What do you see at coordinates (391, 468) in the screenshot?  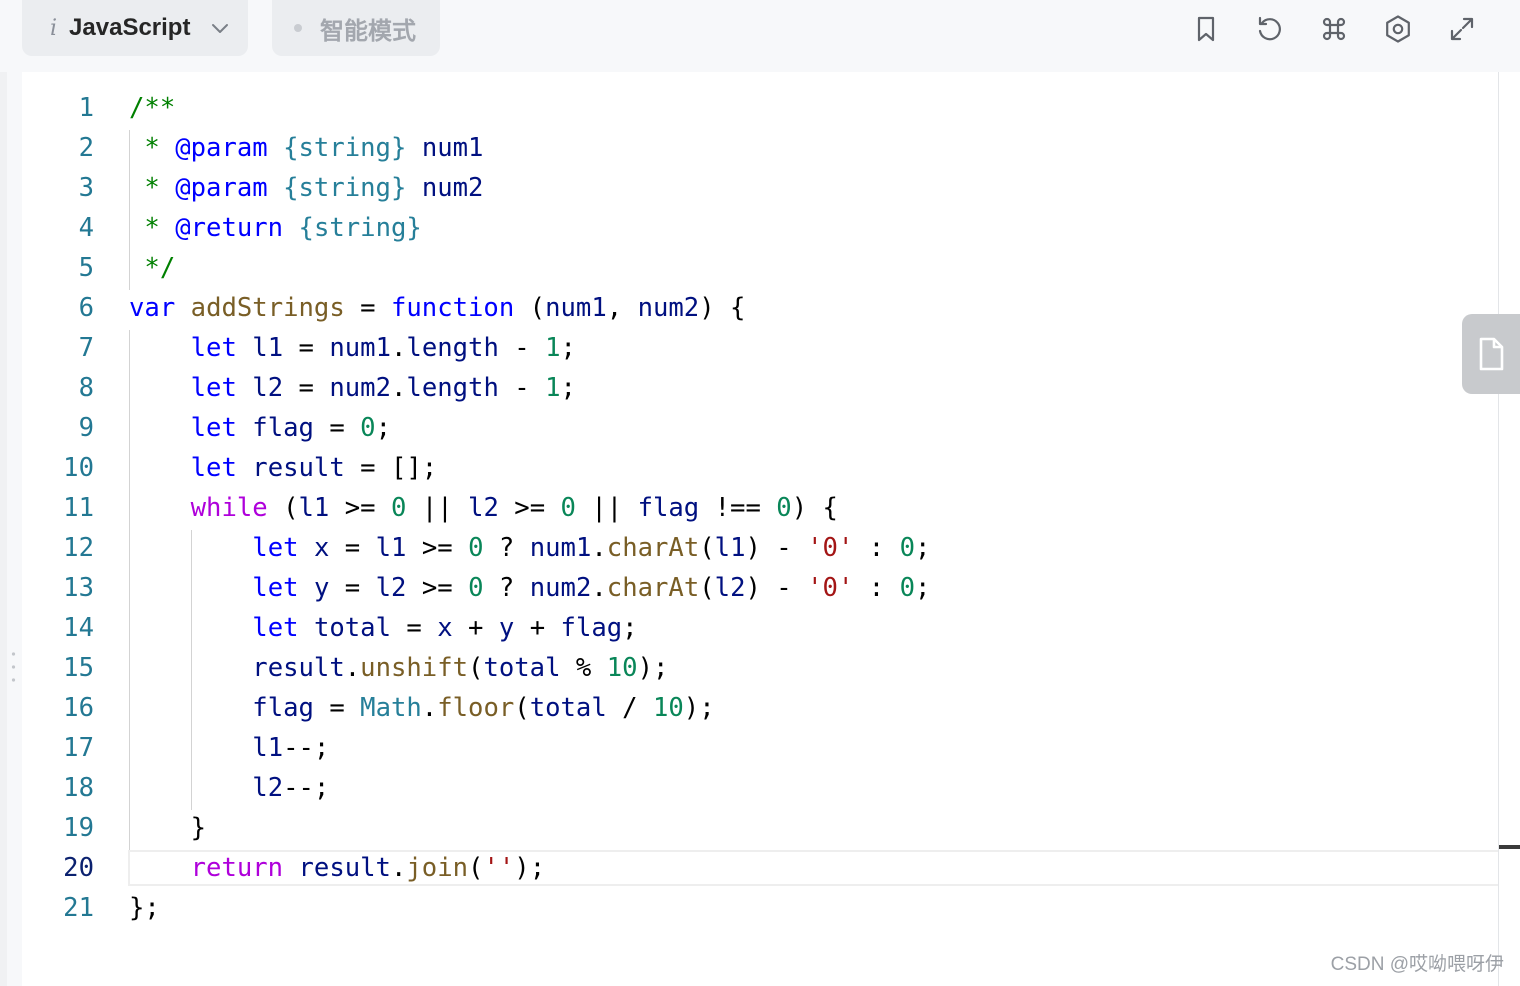 I see `code-token: = [];` at bounding box center [391, 468].